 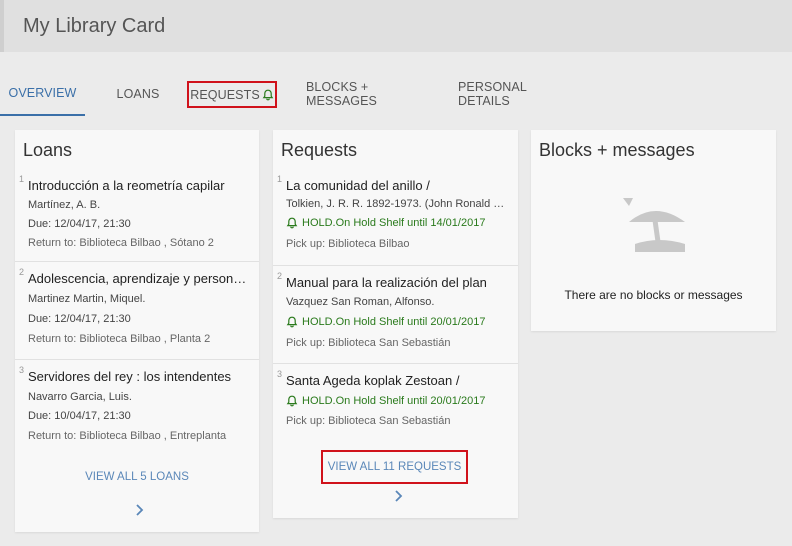 I want to click on loan-title: Adolescencia, aprendizaje y personalidad, so click(x=138, y=278).